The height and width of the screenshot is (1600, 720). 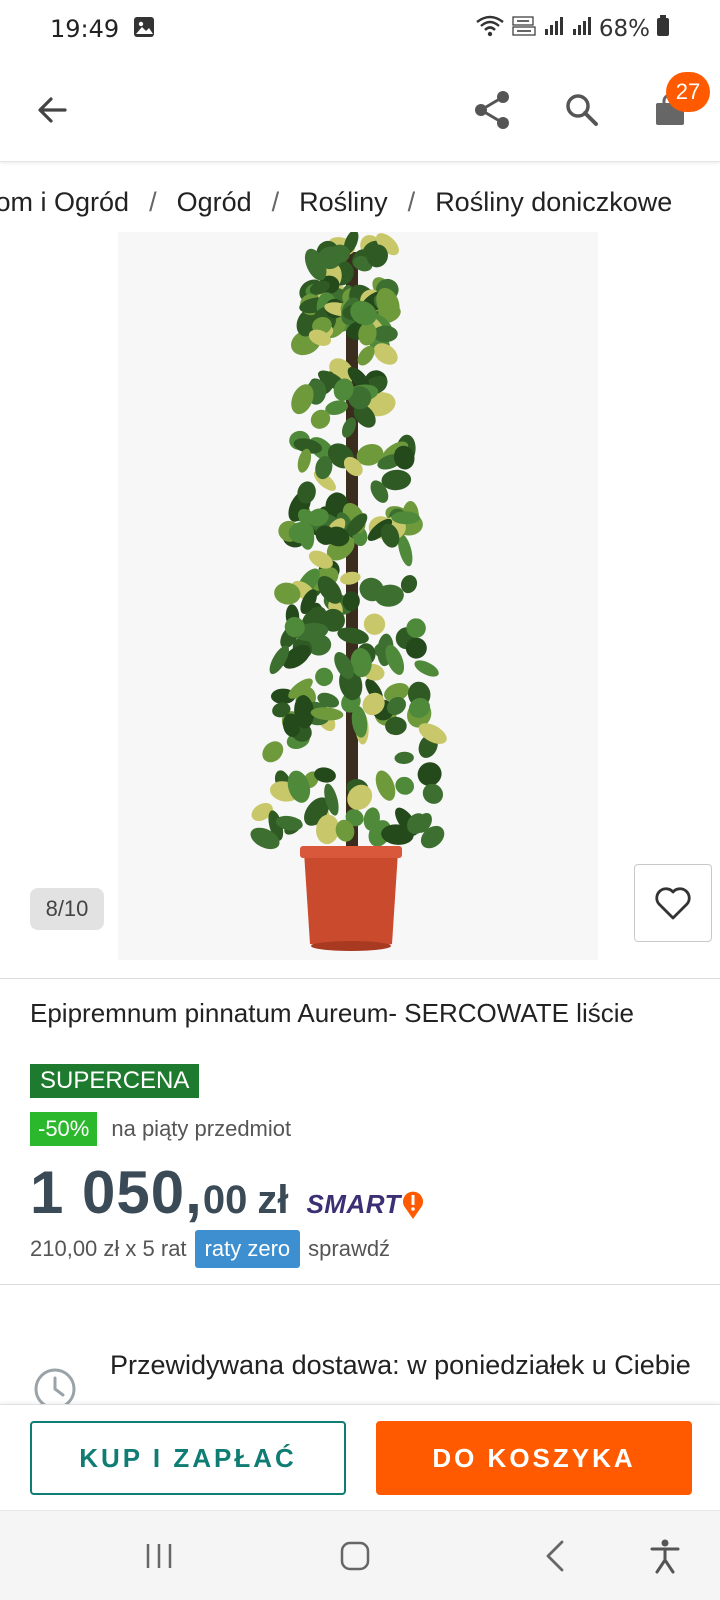 I want to click on favorite-button, so click(x=673, y=903).